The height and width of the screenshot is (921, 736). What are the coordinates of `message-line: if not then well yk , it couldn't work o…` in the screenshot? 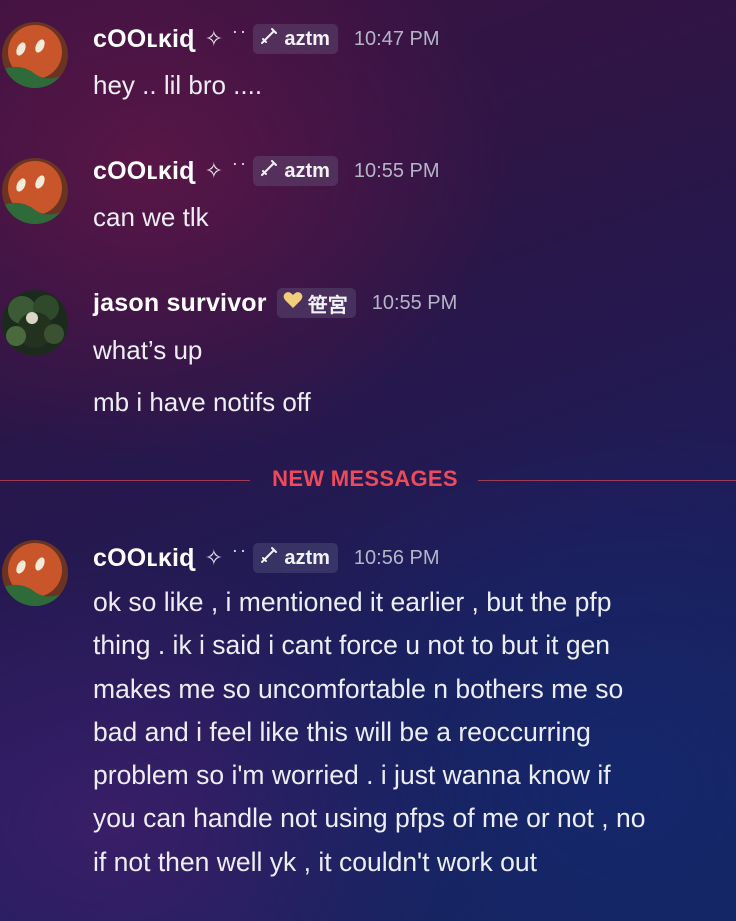 It's located at (315, 861).